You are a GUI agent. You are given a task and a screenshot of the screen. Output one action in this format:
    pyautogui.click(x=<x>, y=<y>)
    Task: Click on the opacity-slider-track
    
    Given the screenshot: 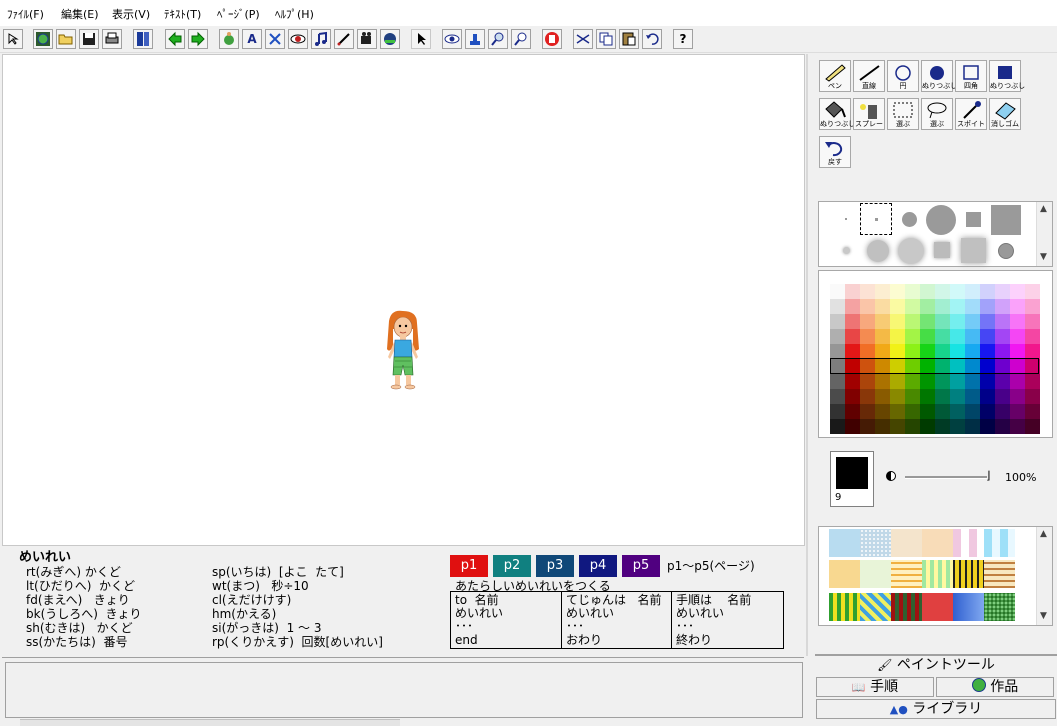 What is the action you would take?
    pyautogui.click(x=946, y=477)
    